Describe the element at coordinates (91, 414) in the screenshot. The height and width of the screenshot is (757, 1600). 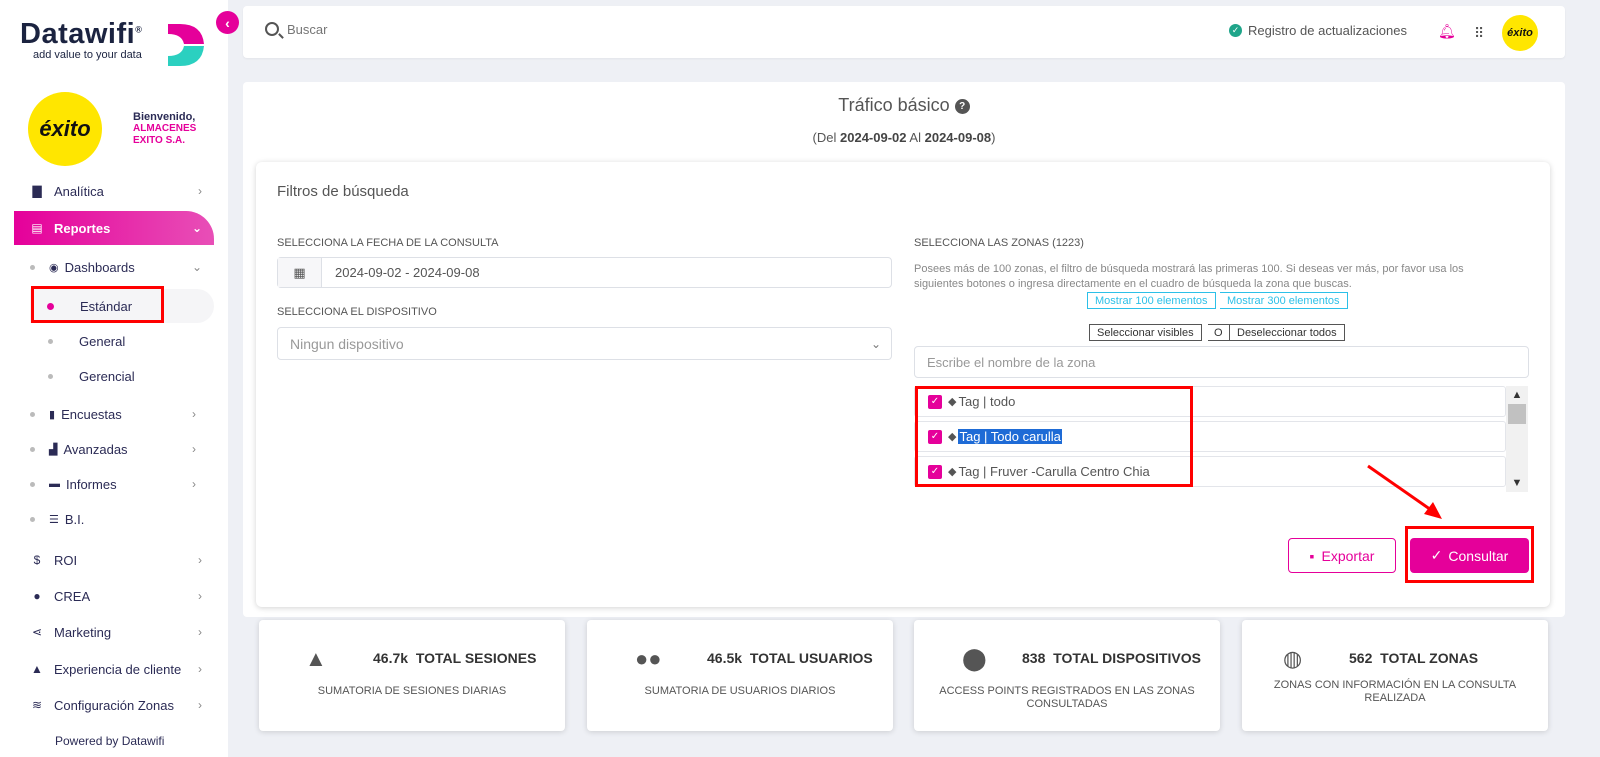
I see `sidebar-item-label: Encuestas` at that location.